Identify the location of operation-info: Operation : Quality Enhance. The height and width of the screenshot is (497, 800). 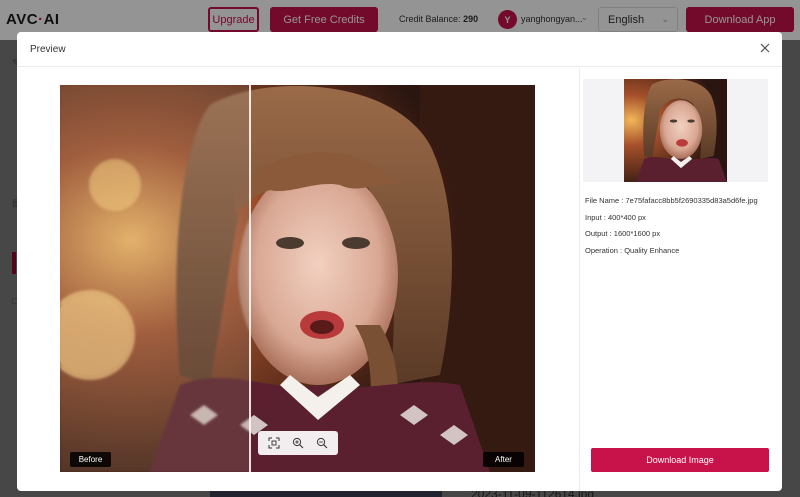
(632, 250).